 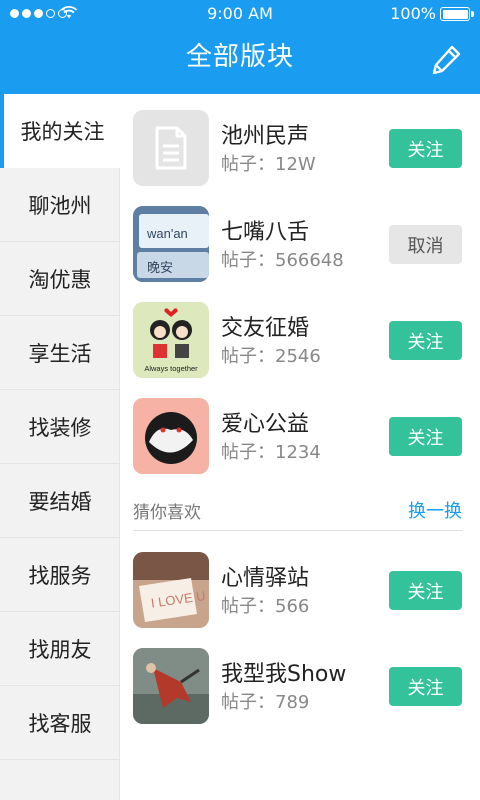 What do you see at coordinates (265, 328) in the screenshot?
I see `forum-name: 交友征婚` at bounding box center [265, 328].